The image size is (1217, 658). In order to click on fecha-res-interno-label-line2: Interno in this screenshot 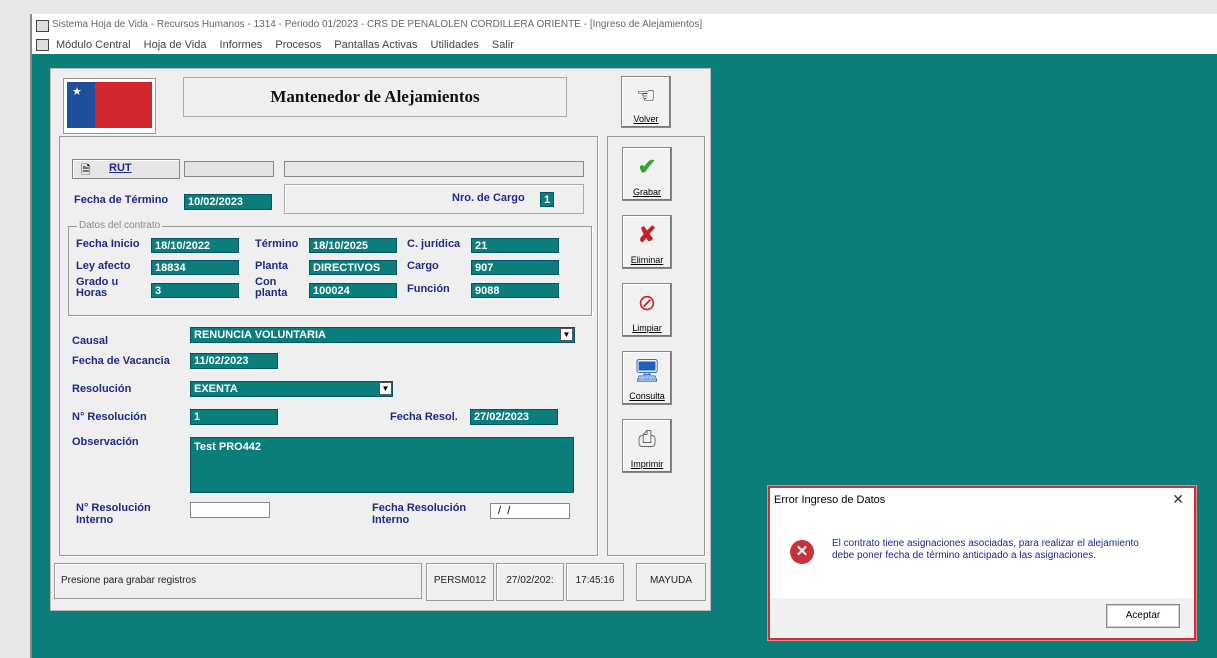, I will do `click(391, 520)`.